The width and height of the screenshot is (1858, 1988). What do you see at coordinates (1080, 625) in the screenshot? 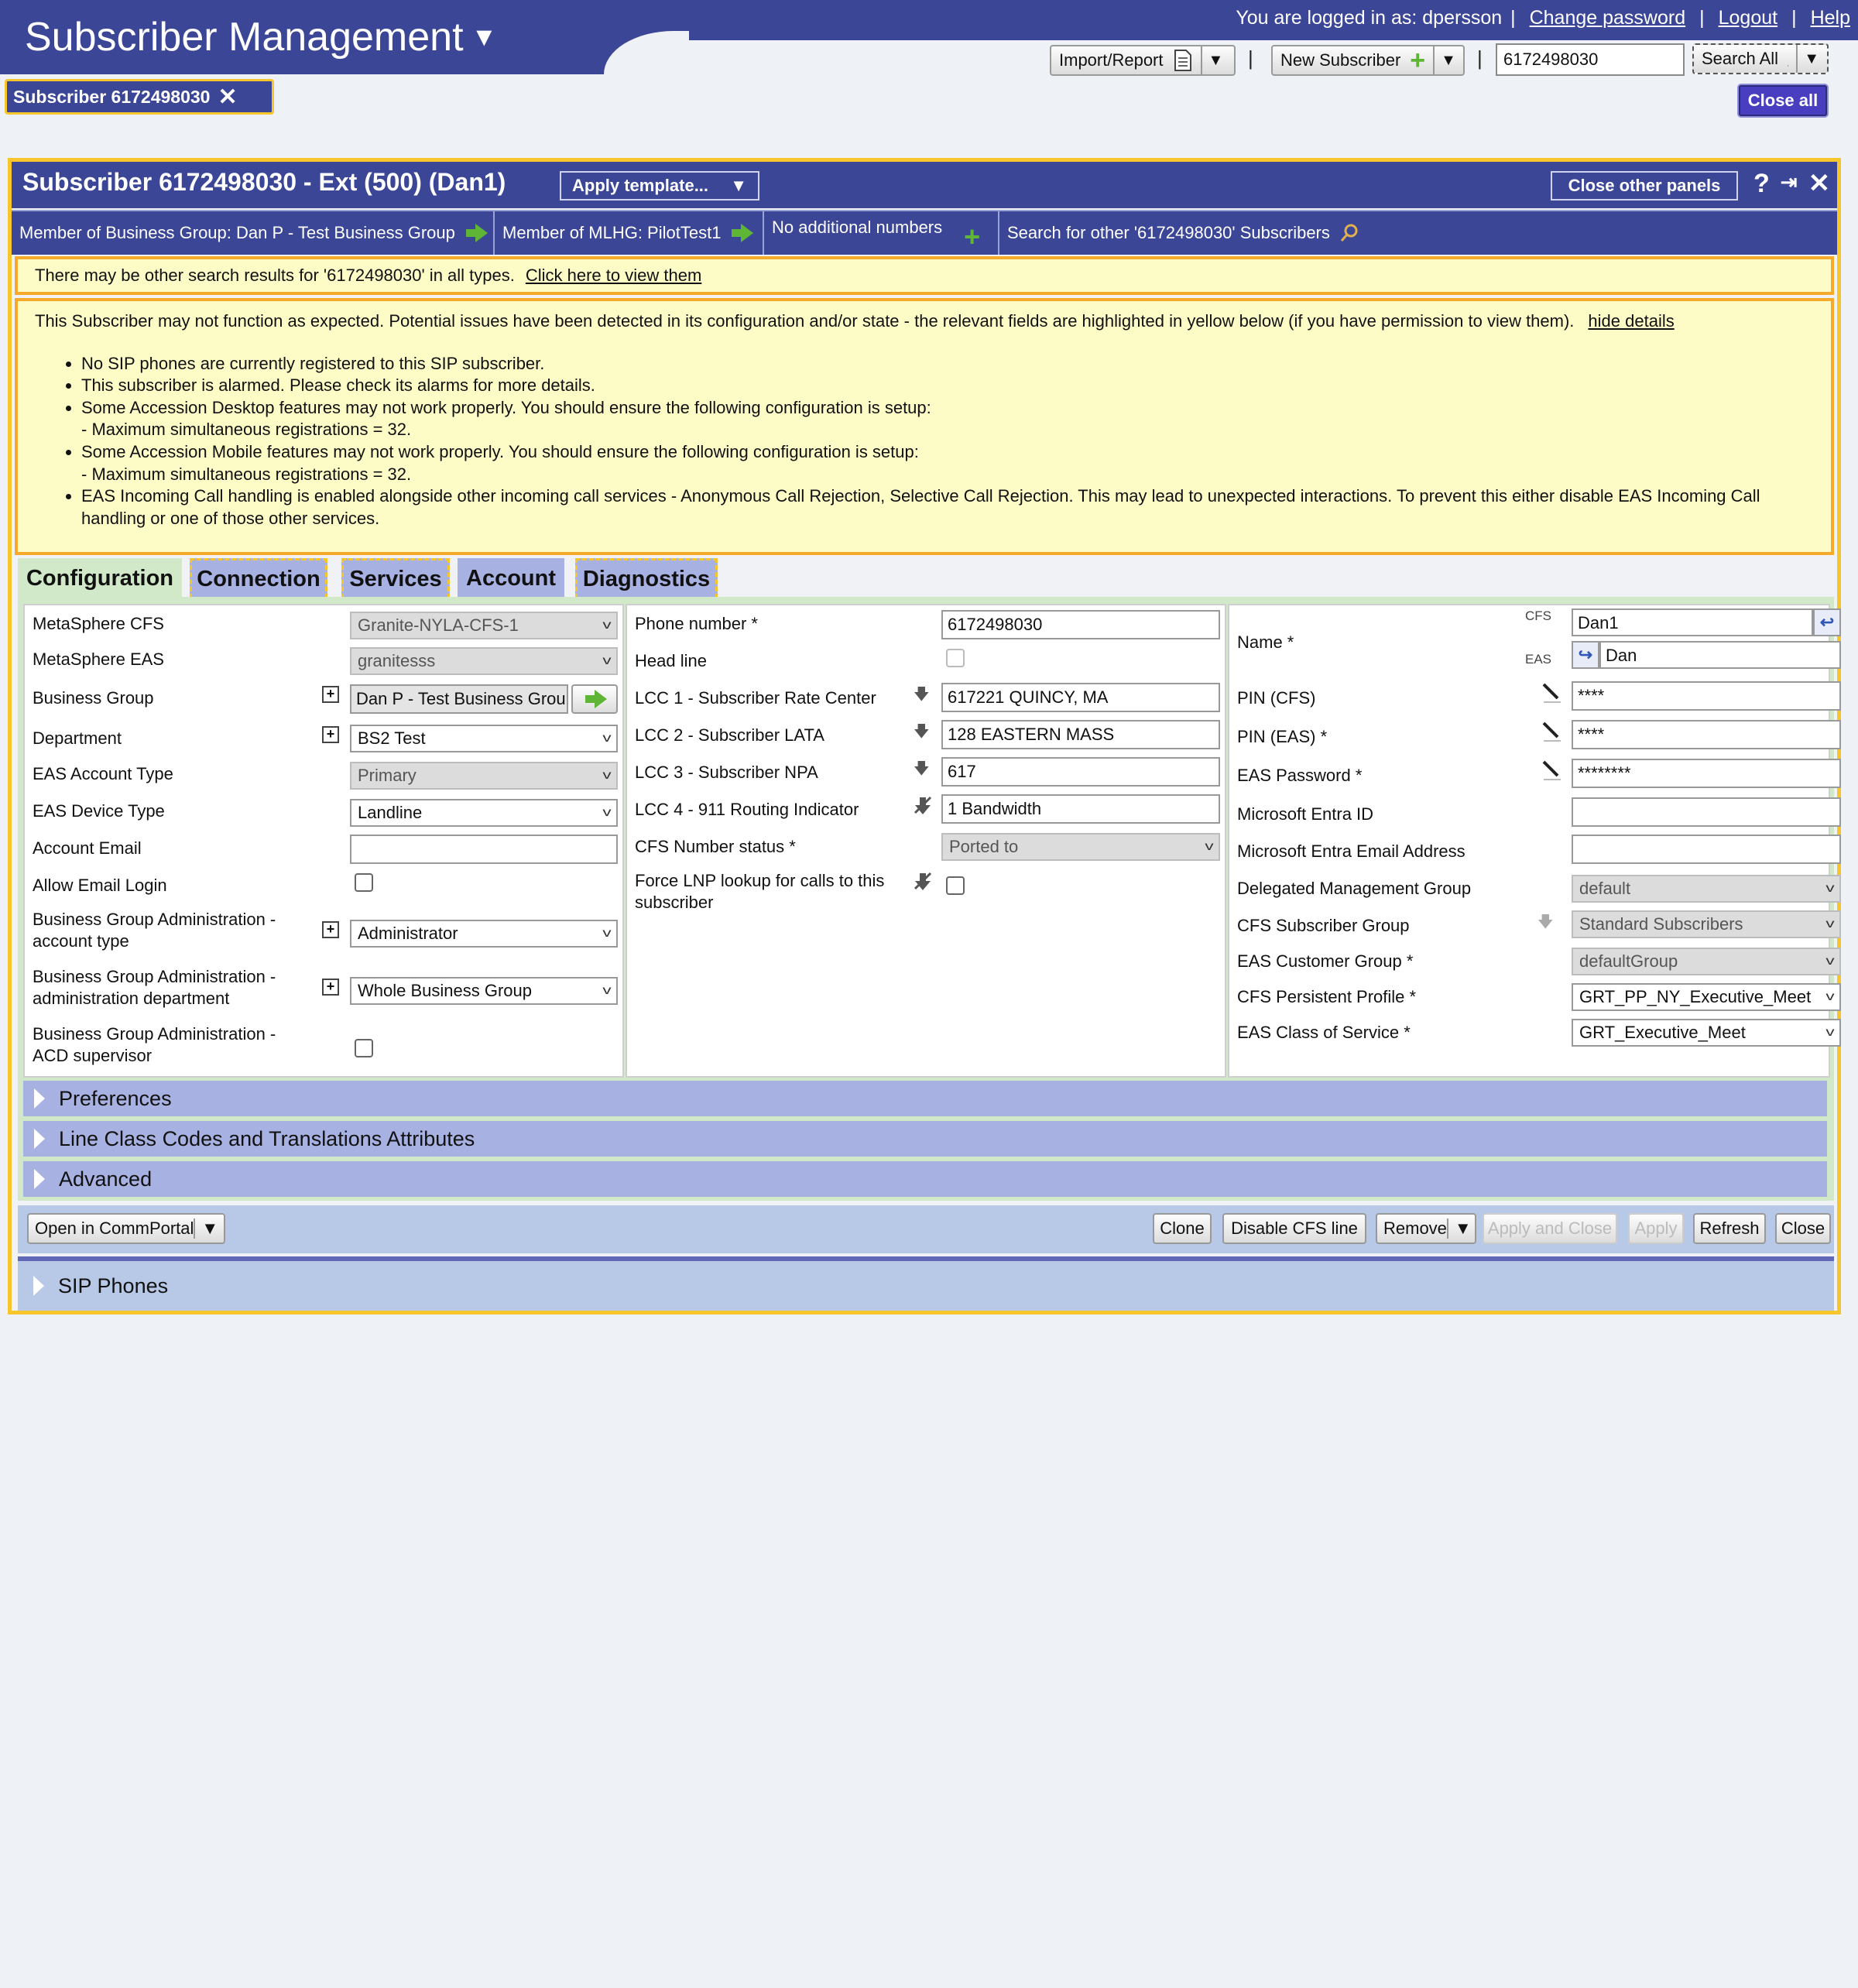
I see `phone-number-input: 6172498030` at bounding box center [1080, 625].